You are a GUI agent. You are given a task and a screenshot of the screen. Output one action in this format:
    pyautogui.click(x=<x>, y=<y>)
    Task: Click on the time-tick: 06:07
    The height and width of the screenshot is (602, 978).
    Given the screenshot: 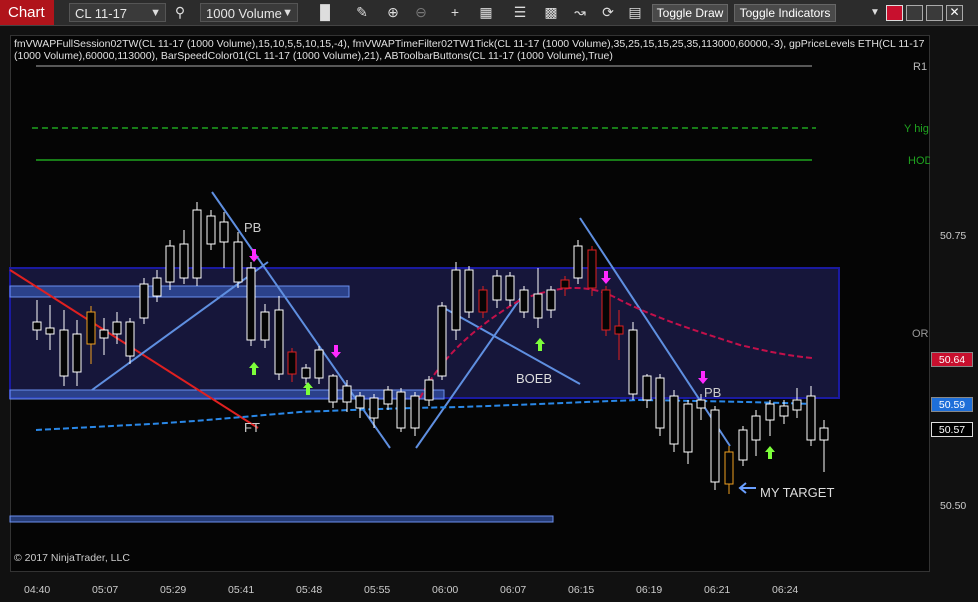 What is the action you would take?
    pyautogui.click(x=513, y=590)
    